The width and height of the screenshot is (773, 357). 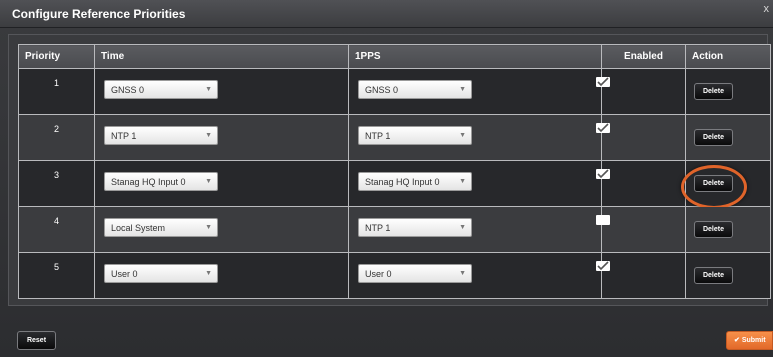 What do you see at coordinates (56, 229) in the screenshot?
I see `priority-cell: 4` at bounding box center [56, 229].